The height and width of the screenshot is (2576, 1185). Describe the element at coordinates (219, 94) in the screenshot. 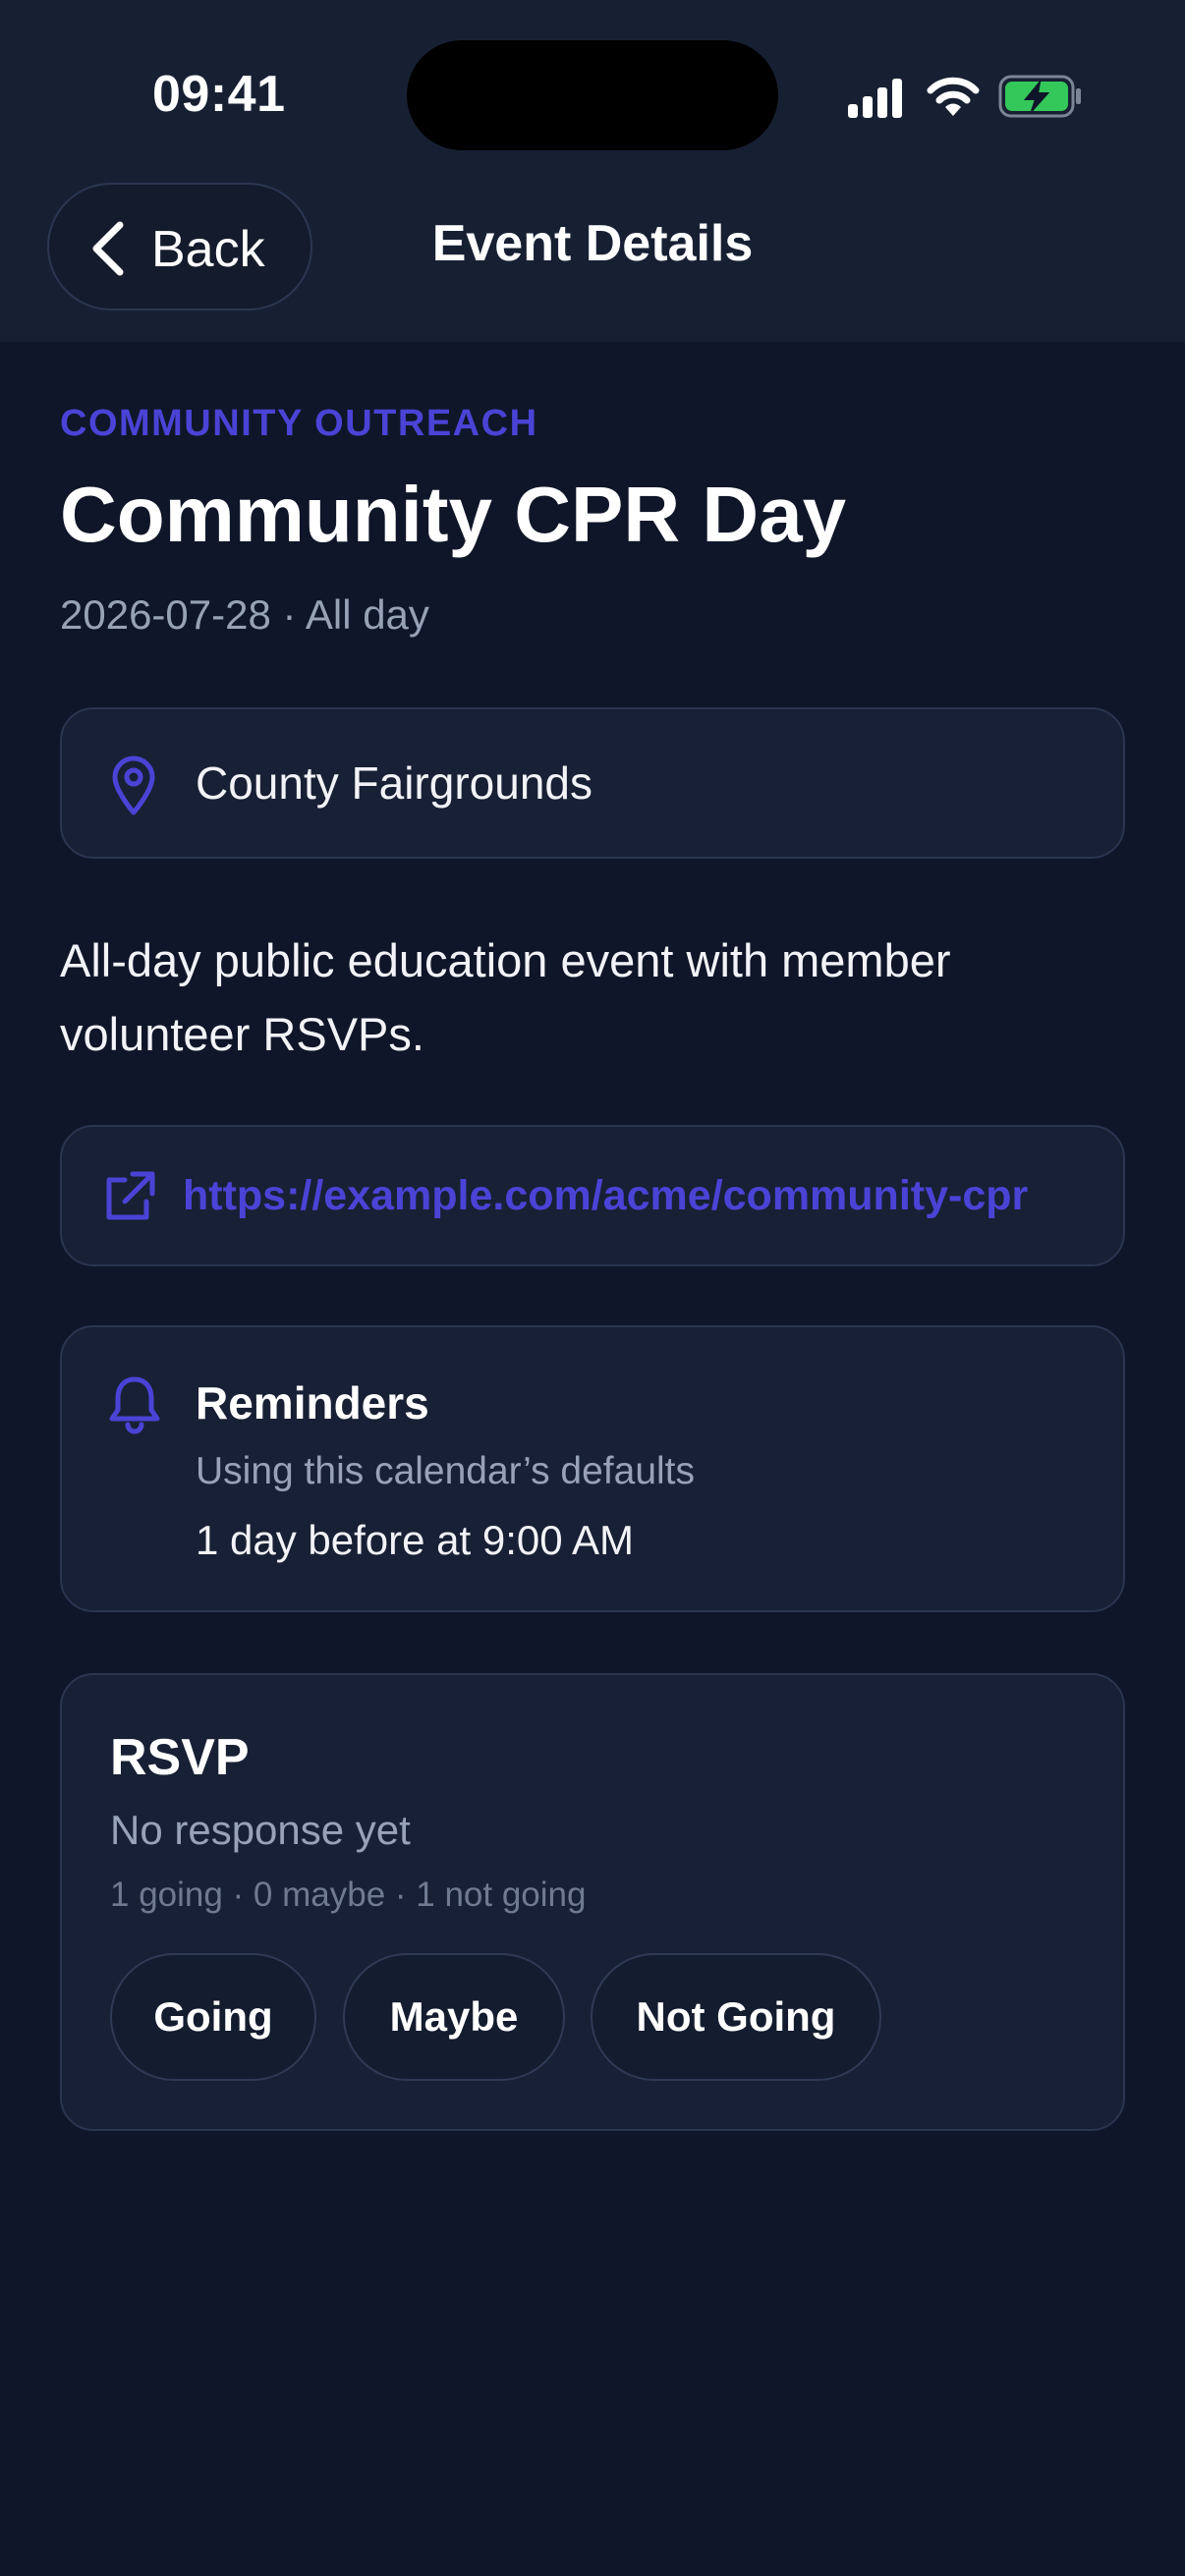

I see `status-time: 09:41` at that location.